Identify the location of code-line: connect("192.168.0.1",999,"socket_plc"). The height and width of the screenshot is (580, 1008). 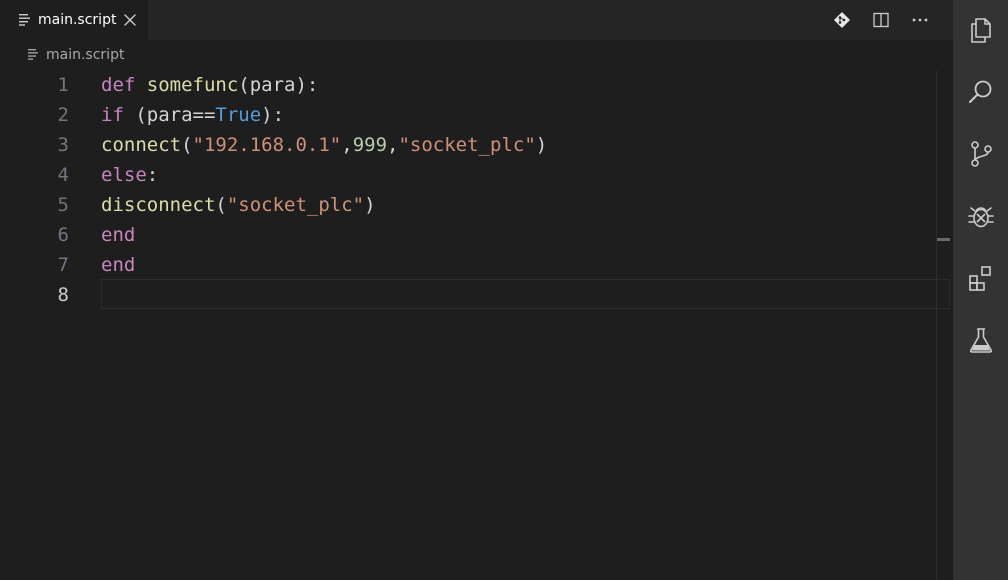
(324, 145).